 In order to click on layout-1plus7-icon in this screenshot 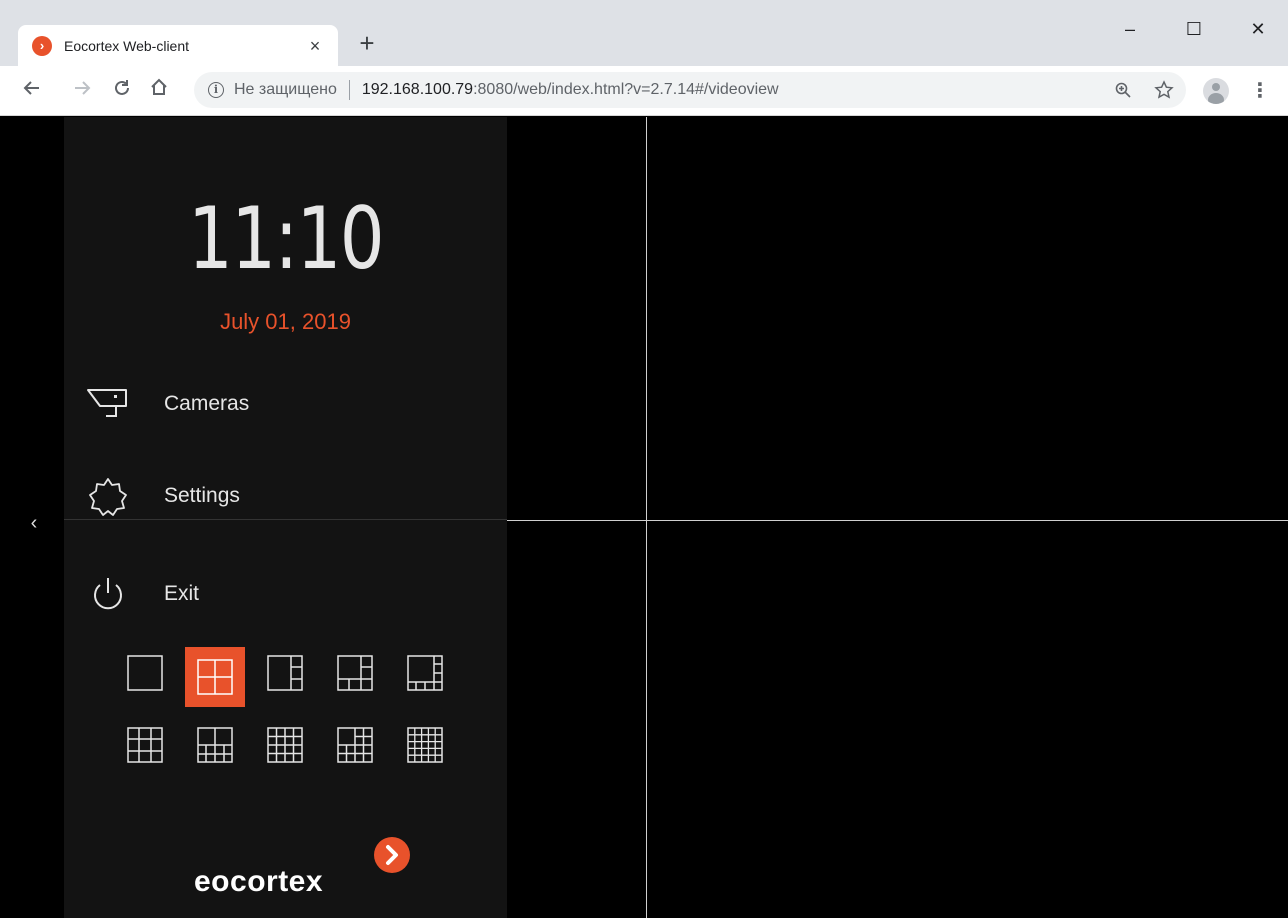, I will do `click(425, 673)`.